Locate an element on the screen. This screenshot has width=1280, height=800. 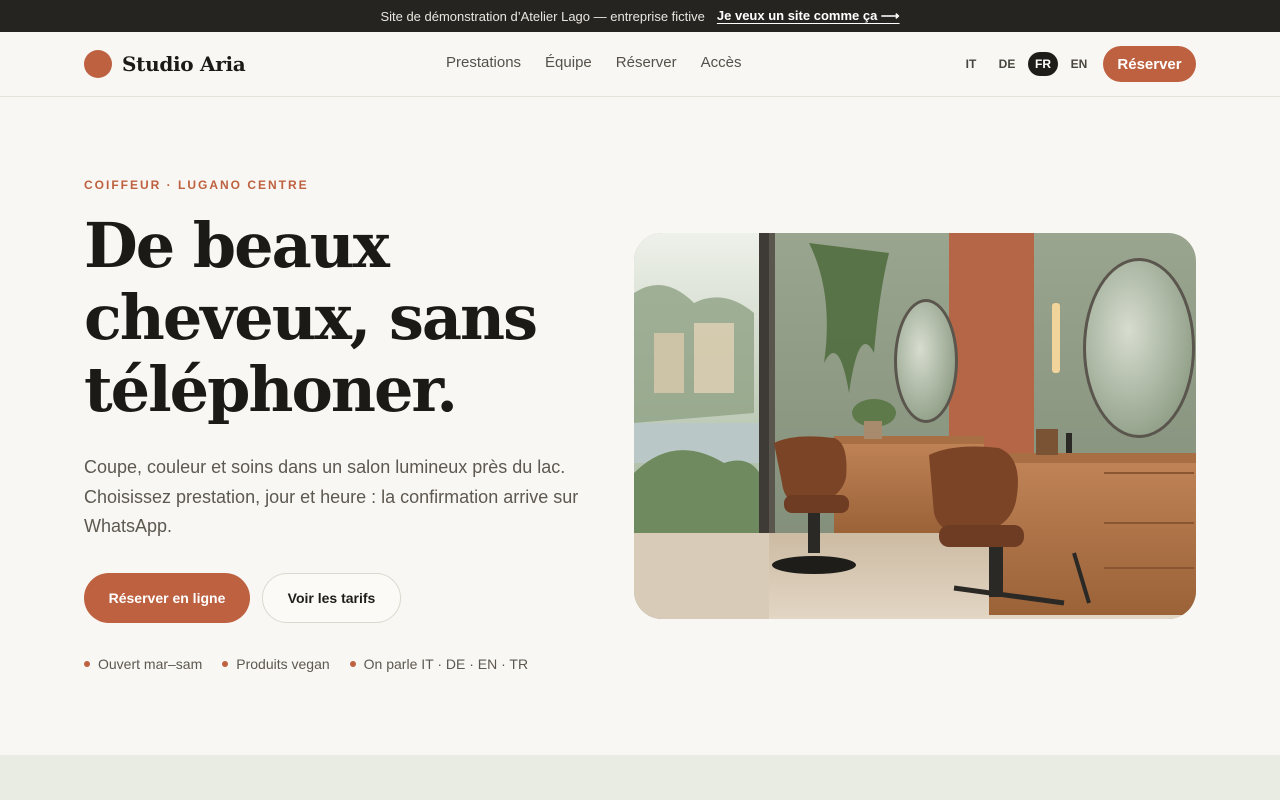
nav-item-prestations: Prestations is located at coordinates (483, 62).